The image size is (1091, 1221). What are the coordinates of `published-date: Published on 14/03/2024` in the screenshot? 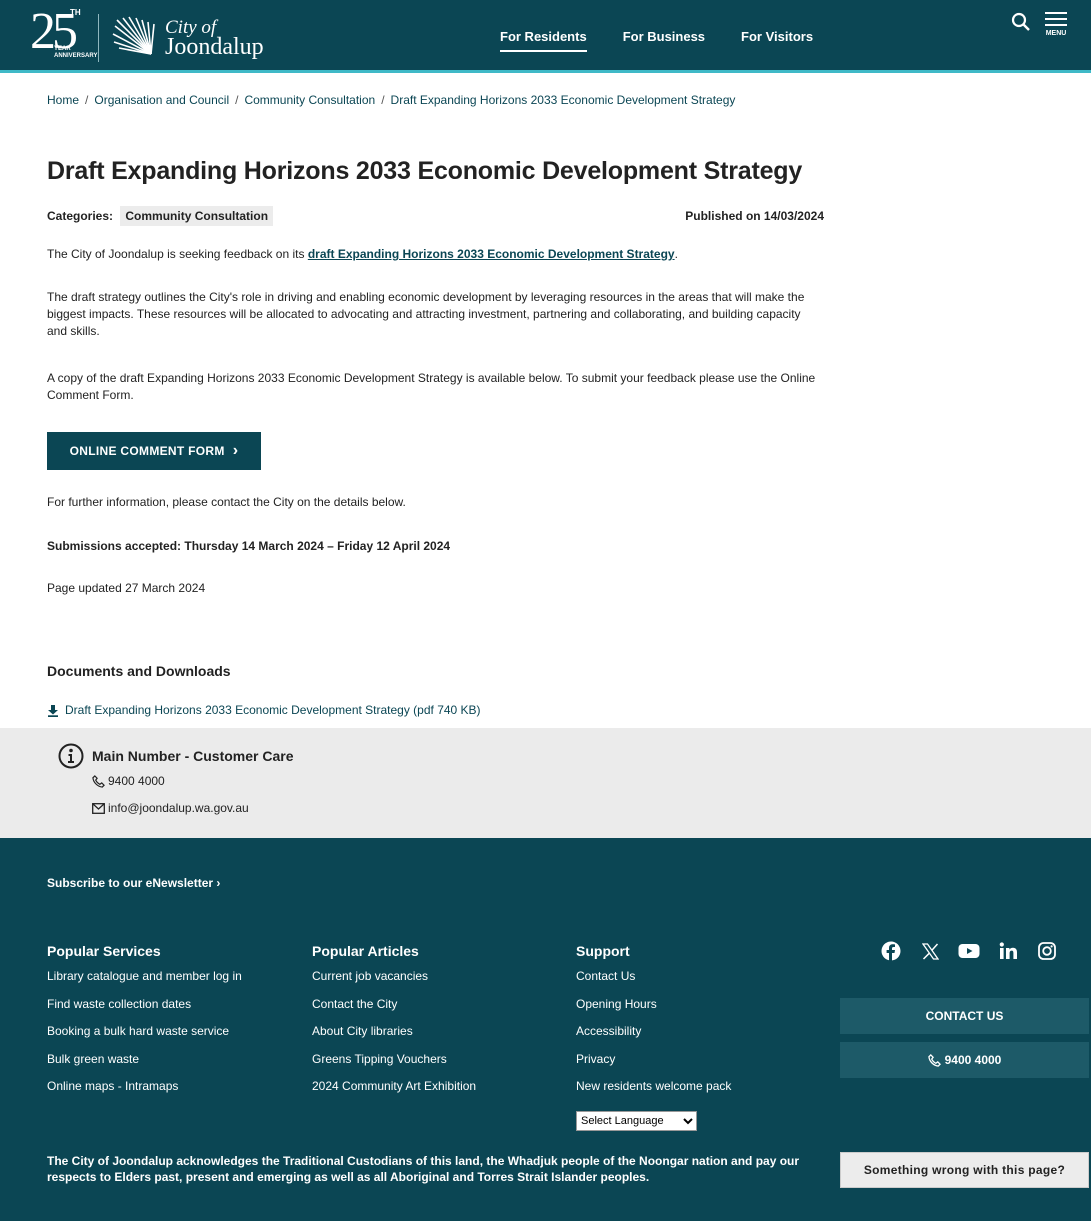 It's located at (754, 216).